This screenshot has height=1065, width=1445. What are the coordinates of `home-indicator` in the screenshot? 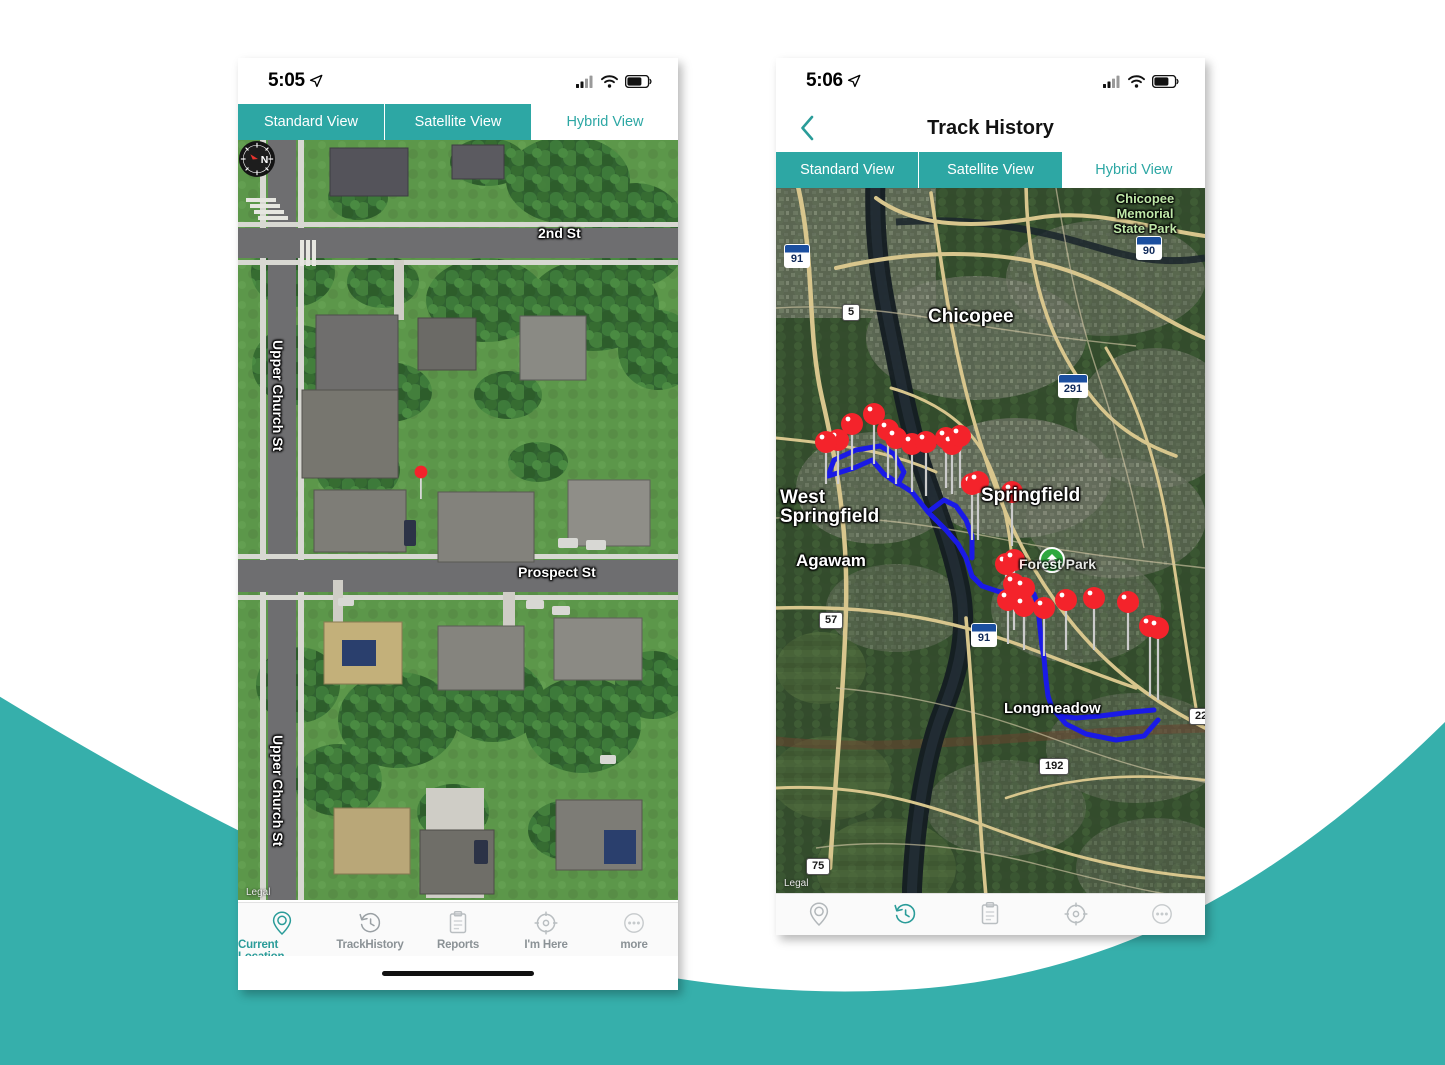 It's located at (458, 973).